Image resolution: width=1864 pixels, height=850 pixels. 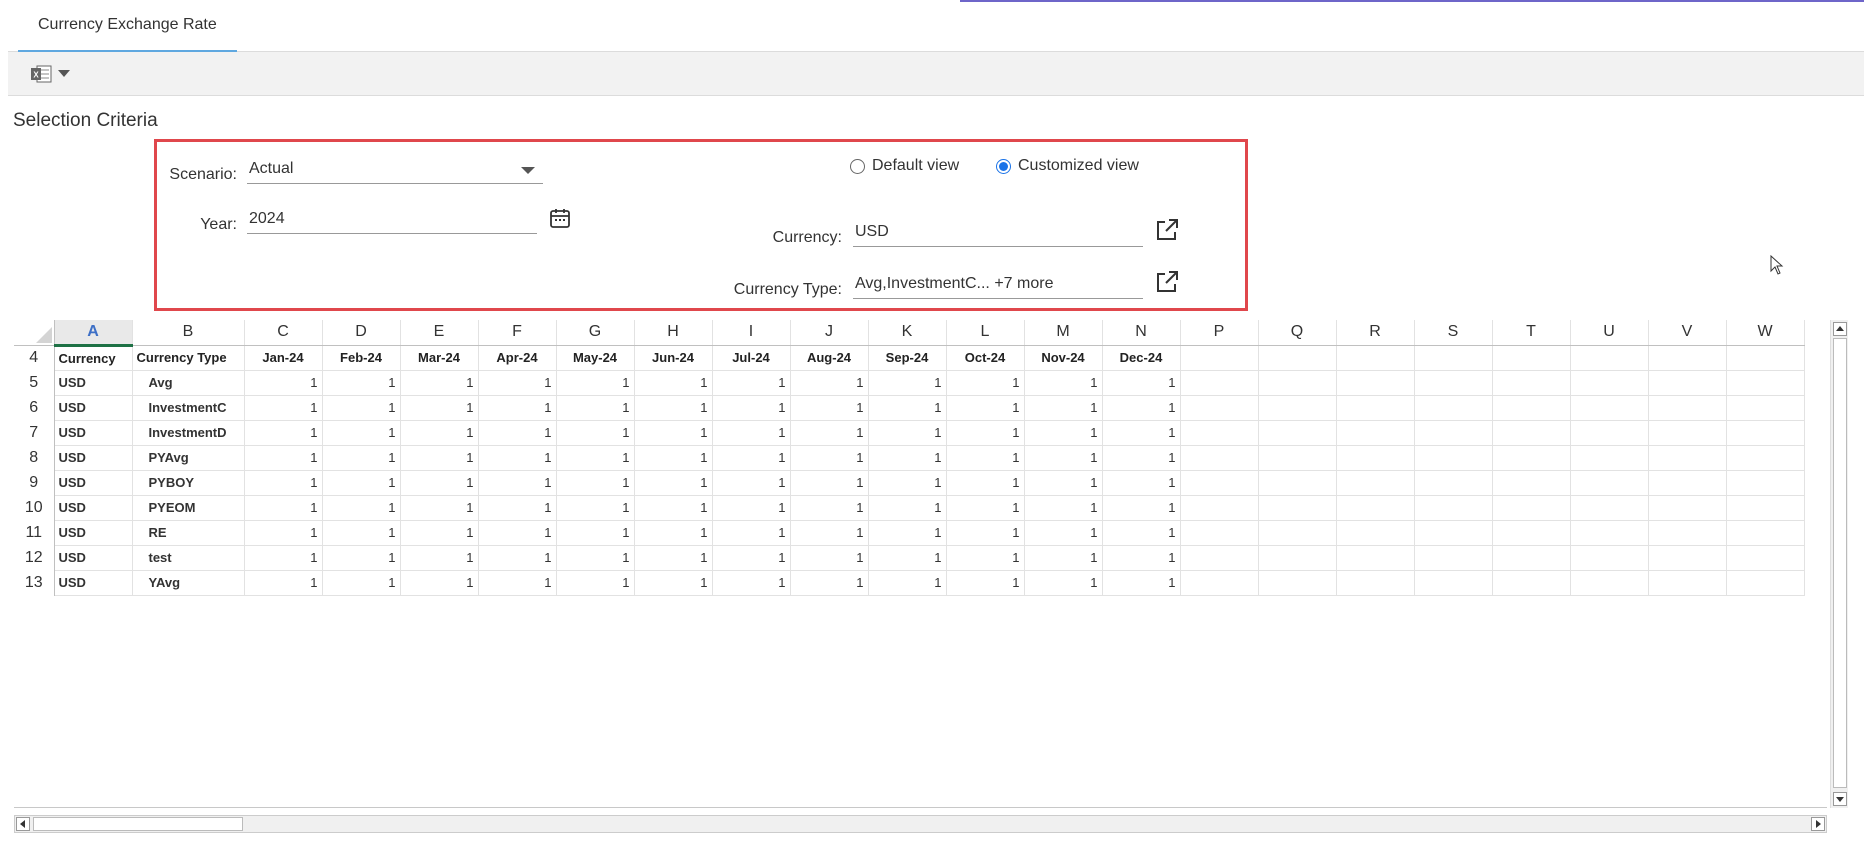 I want to click on row-header: 5, so click(x=34, y=382).